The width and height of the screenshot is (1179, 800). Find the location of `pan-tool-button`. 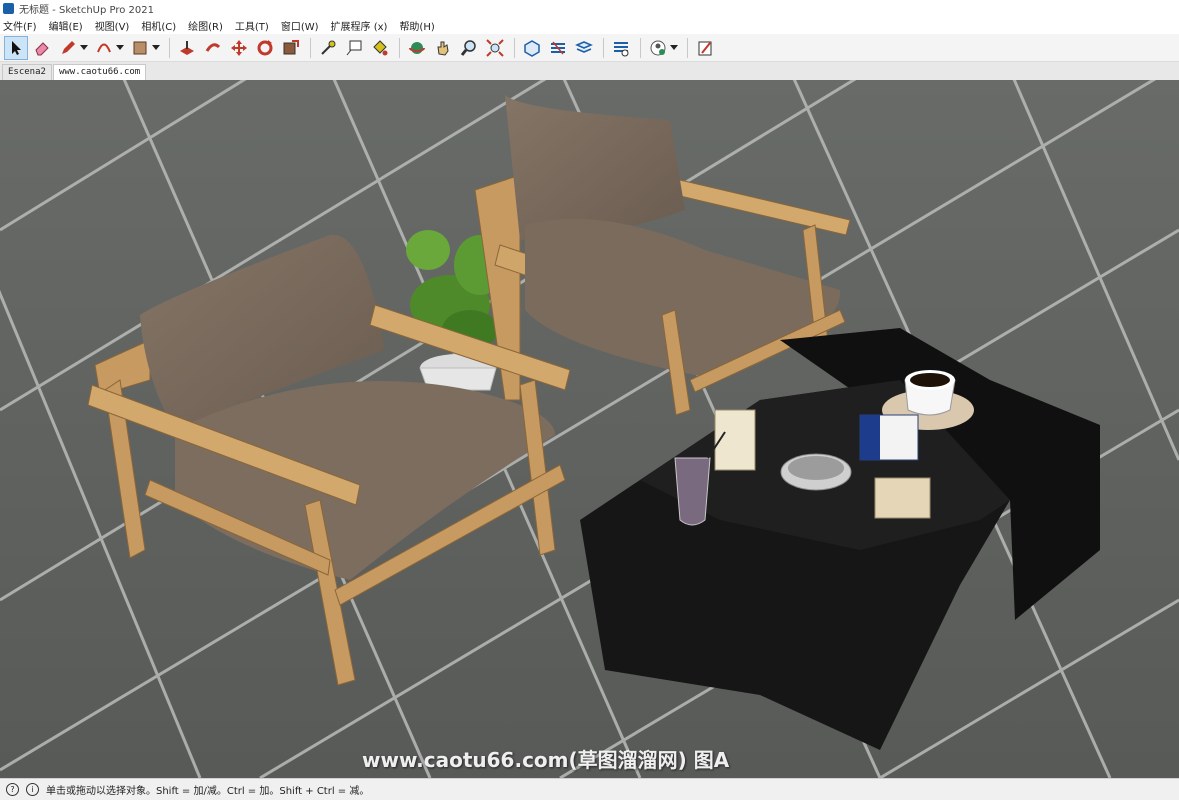

pan-tool-button is located at coordinates (443, 48).